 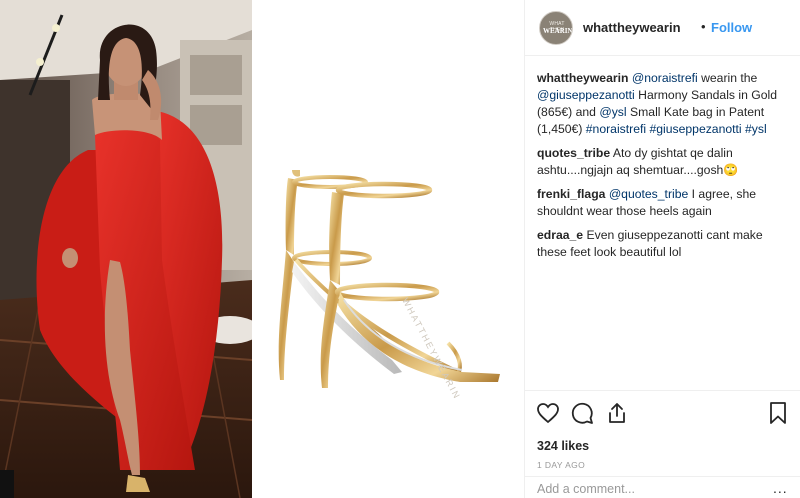 What do you see at coordinates (571, 194) in the screenshot?
I see `comment-username: frenki_flaga` at bounding box center [571, 194].